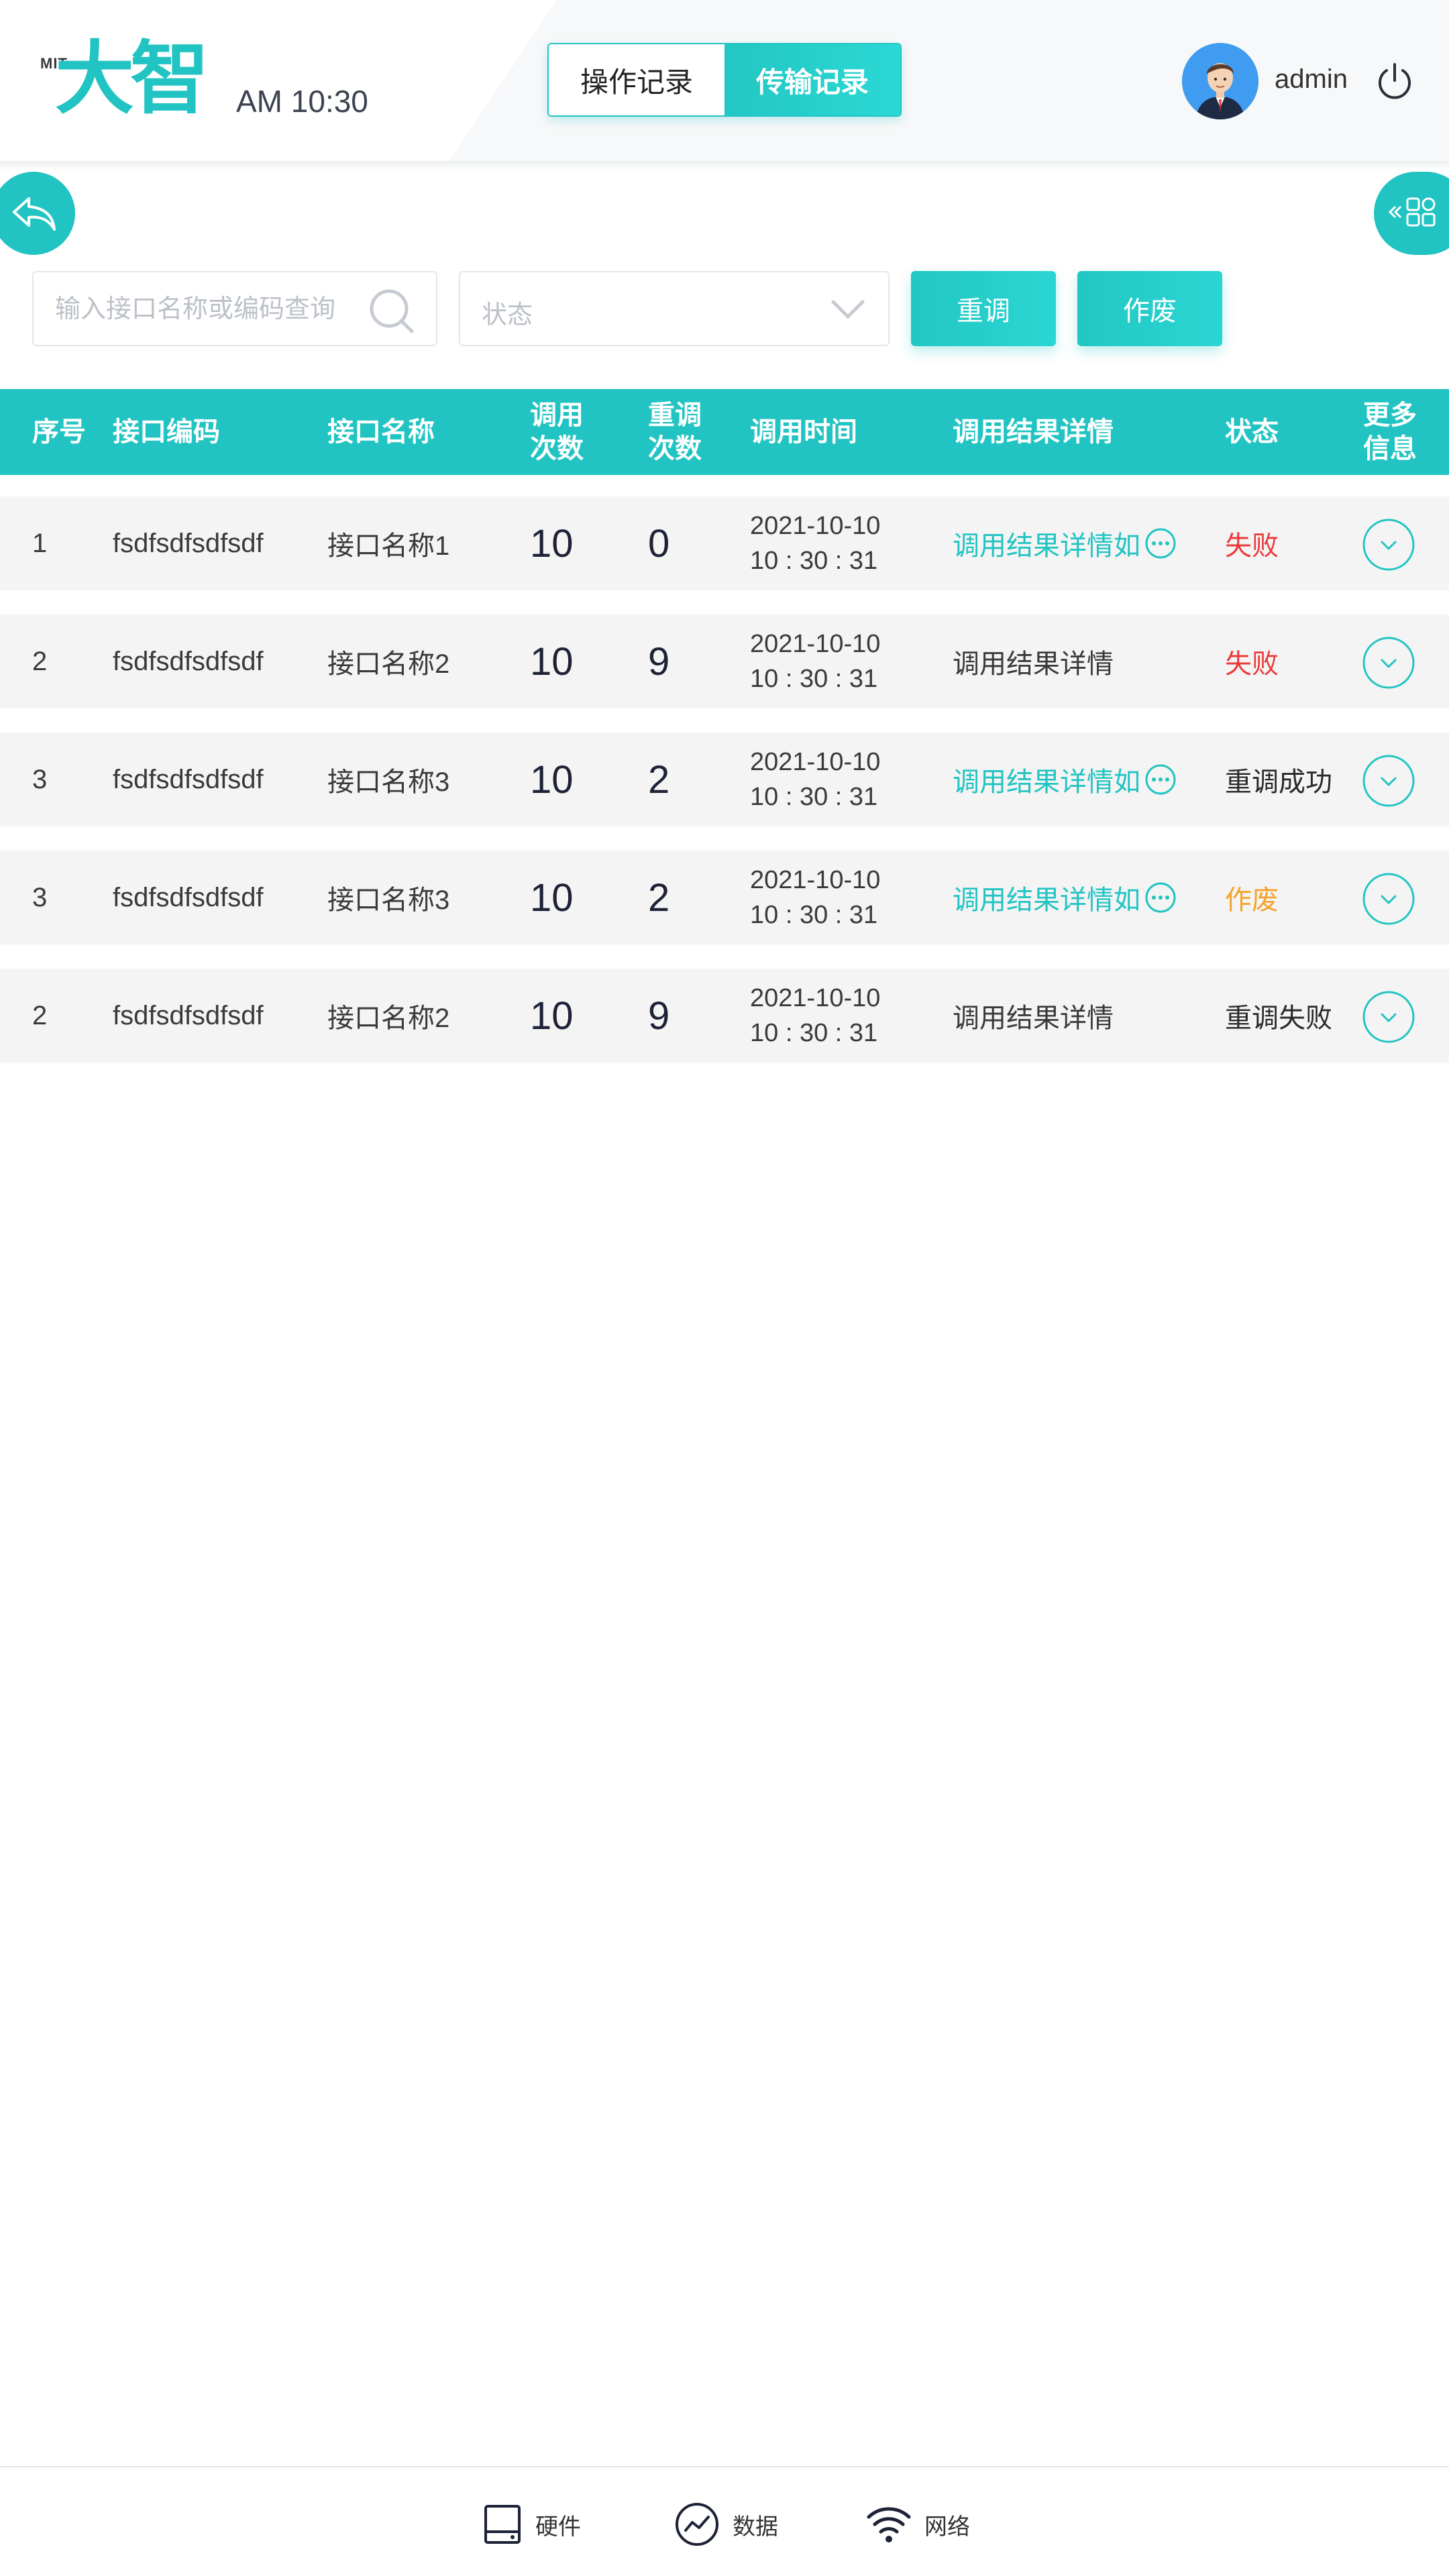  I want to click on header-time: 调用时间, so click(803, 432).